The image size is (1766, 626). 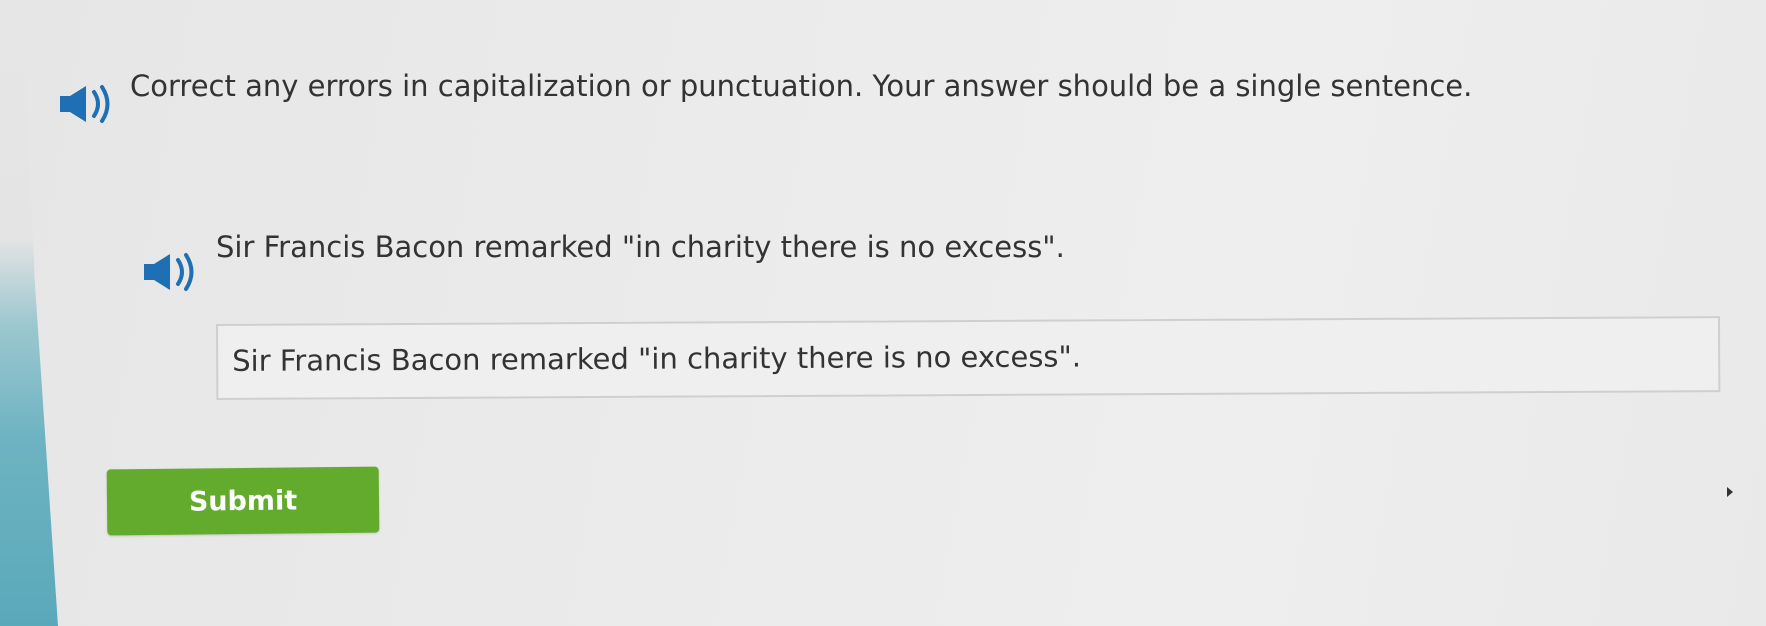 What do you see at coordinates (243, 501) in the screenshot?
I see `submit-button: Submit` at bounding box center [243, 501].